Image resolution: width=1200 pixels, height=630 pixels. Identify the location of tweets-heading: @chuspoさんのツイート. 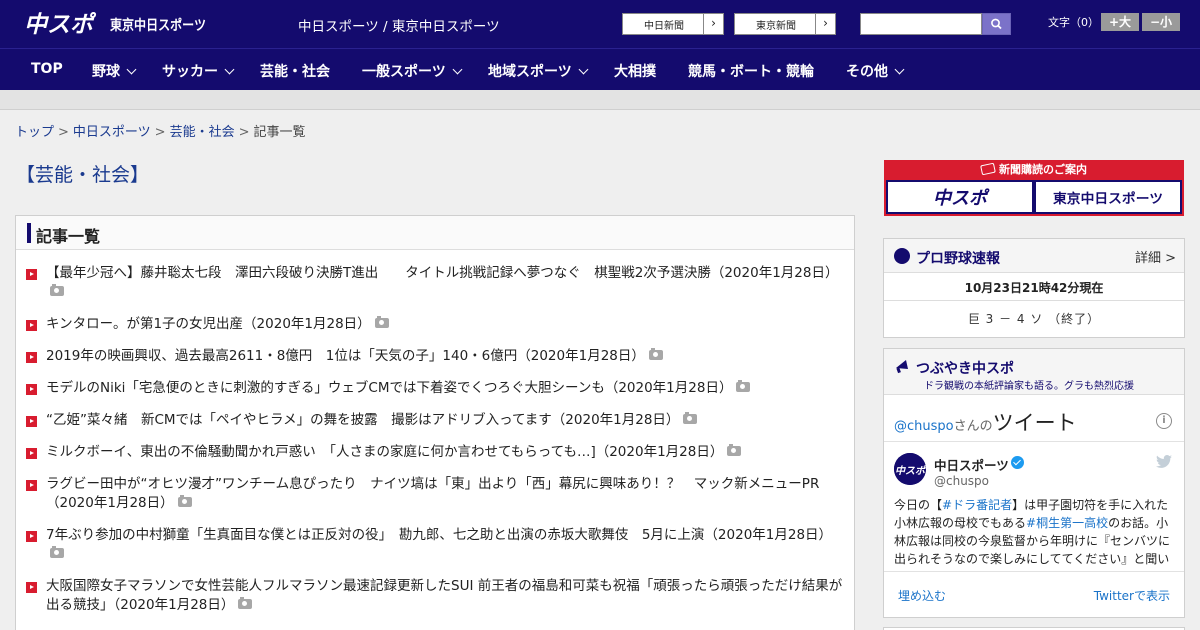
(985, 422).